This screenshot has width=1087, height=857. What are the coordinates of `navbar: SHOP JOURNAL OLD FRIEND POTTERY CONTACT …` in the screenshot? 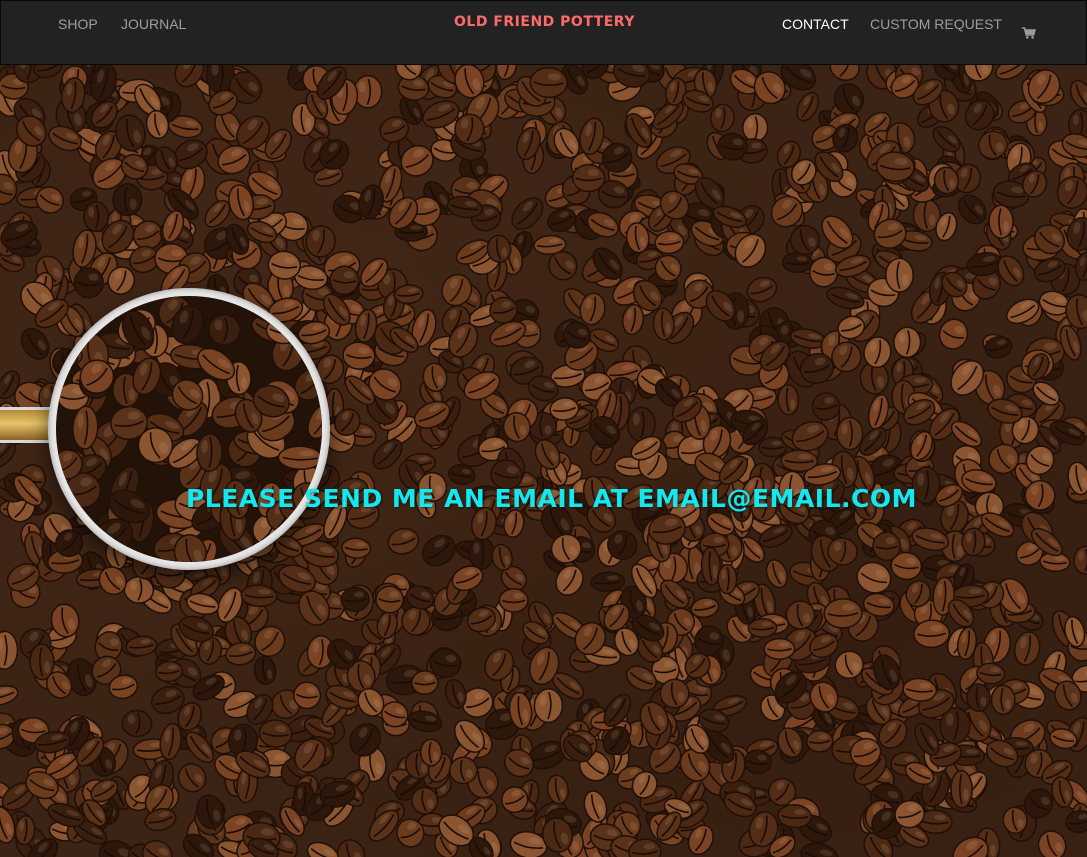 It's located at (543, 32).